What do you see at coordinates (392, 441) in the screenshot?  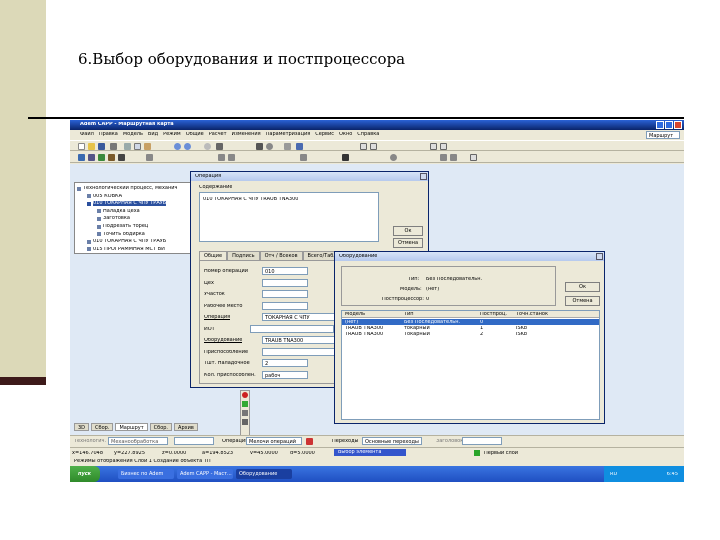 I see `bottom-combo-3: Основные переходы` at bounding box center [392, 441].